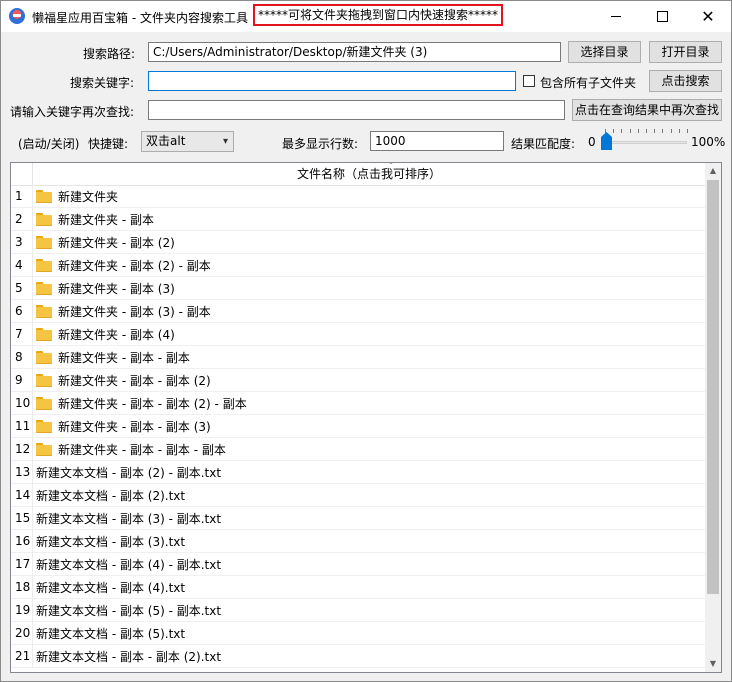  I want to click on maximize-button, so click(662, 16).